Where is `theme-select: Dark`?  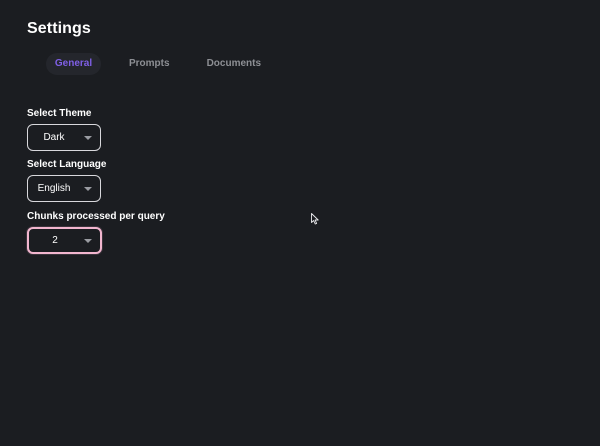 theme-select: Dark is located at coordinates (64, 137).